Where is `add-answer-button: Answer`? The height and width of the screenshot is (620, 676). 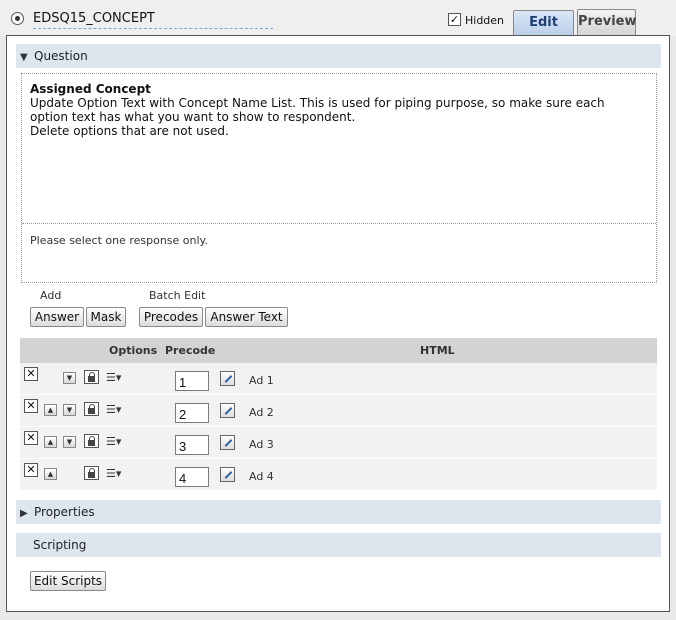 add-answer-button: Answer is located at coordinates (57, 317).